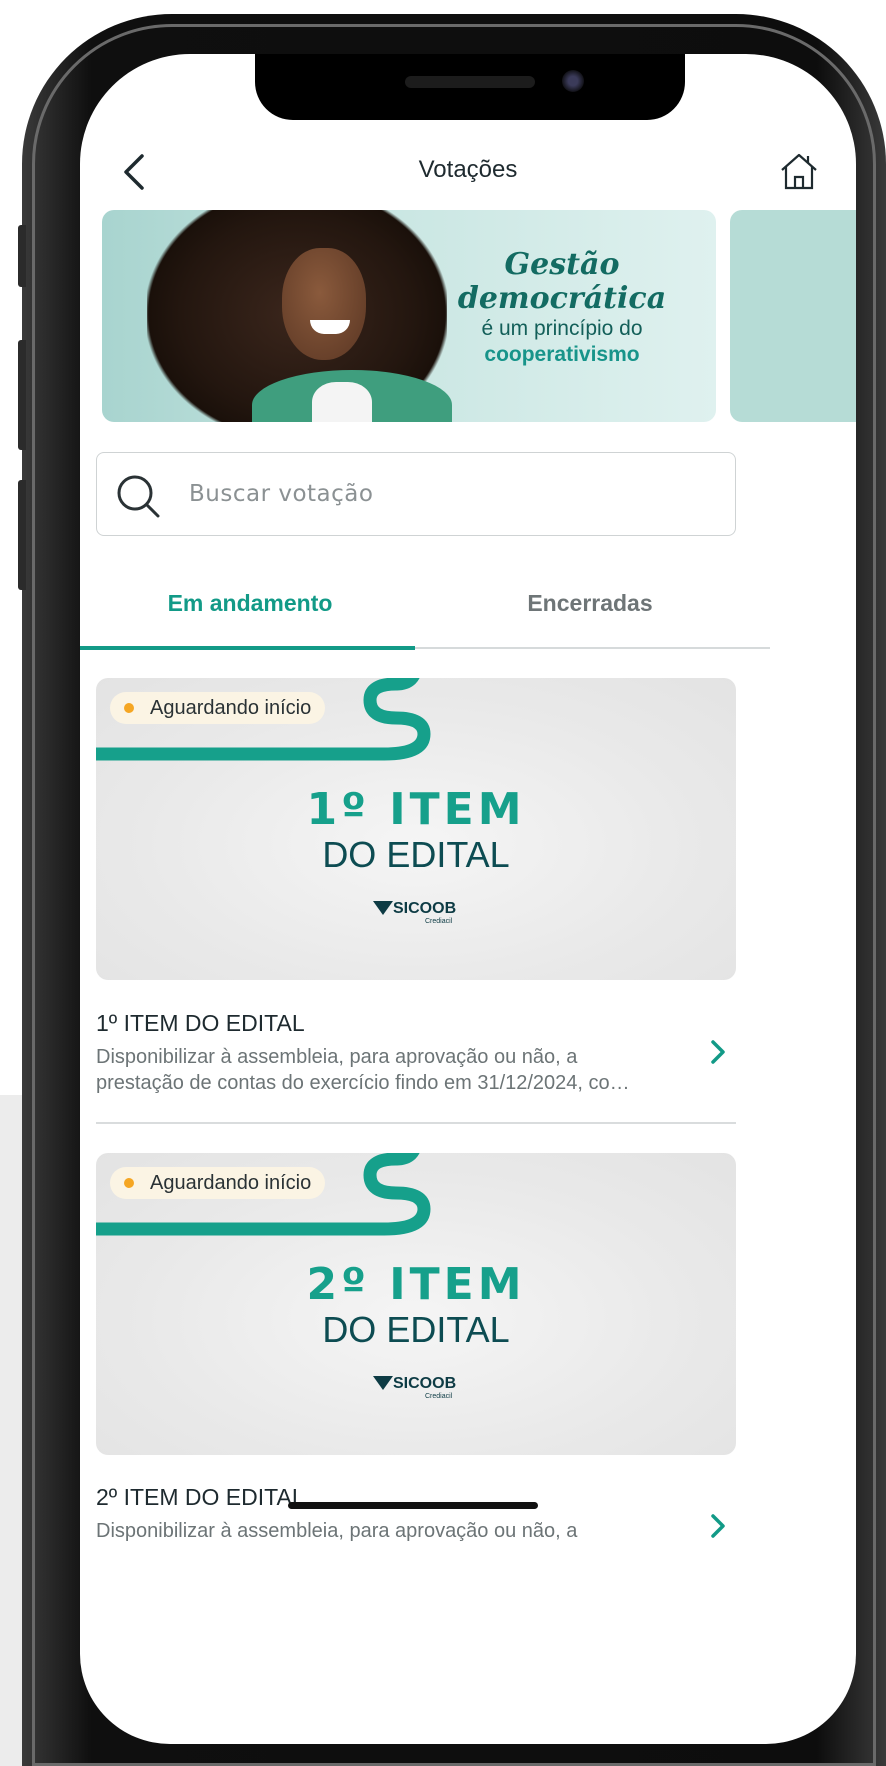  Describe the element at coordinates (468, 169) in the screenshot. I see `page-title: Votações` at that location.